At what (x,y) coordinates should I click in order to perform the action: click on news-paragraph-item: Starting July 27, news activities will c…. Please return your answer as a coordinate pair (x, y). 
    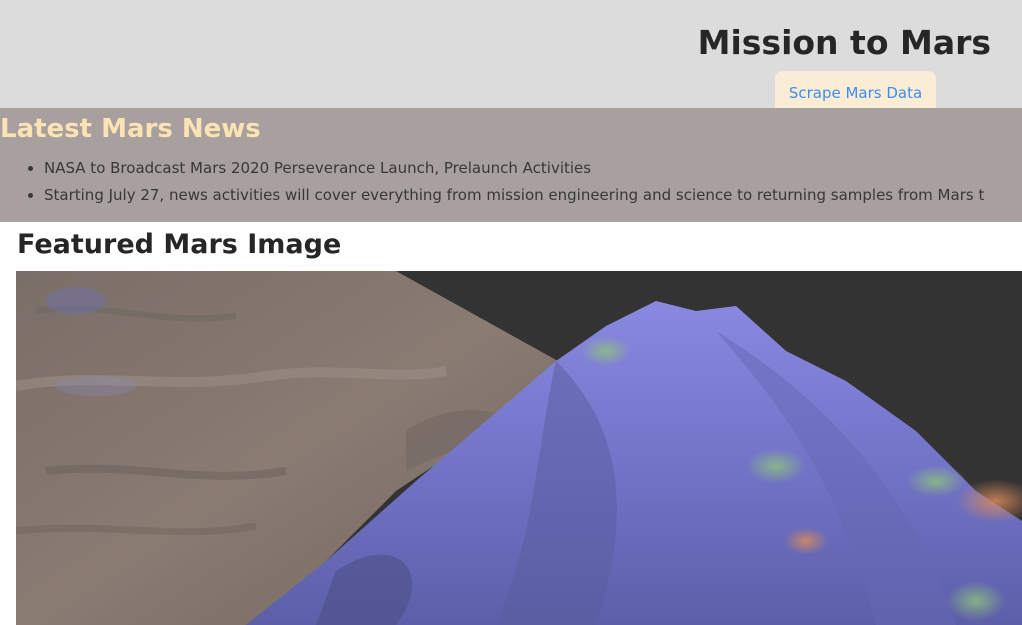
    Looking at the image, I should click on (533, 195).